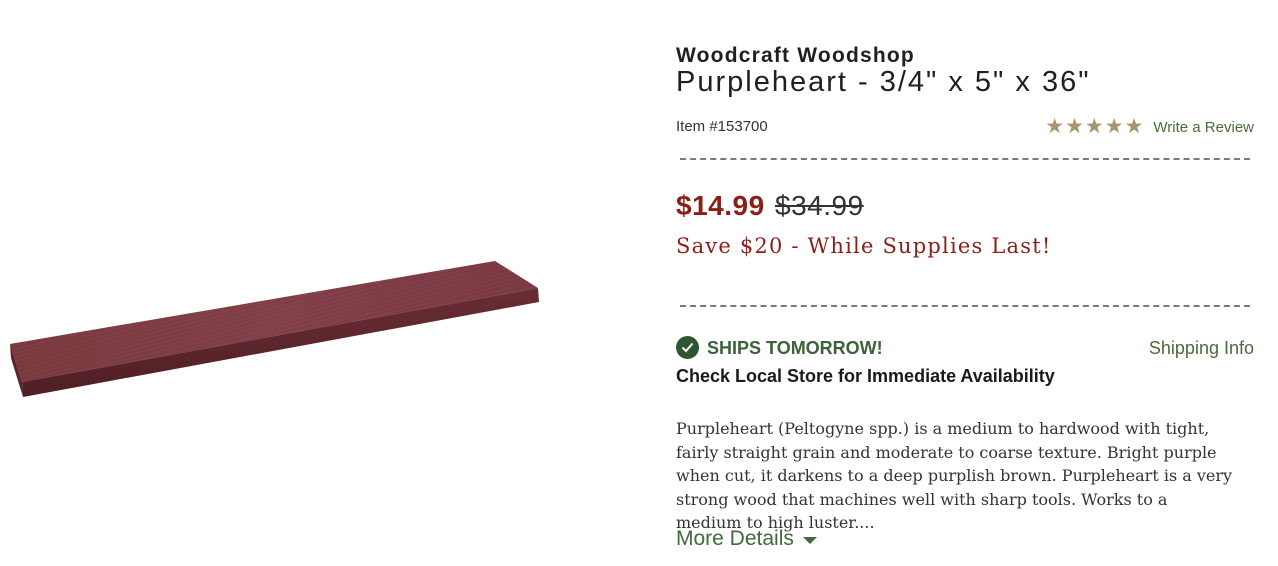 The image size is (1278, 566). Describe the element at coordinates (1203, 127) in the screenshot. I see `write-review-link: Write a Review` at that location.